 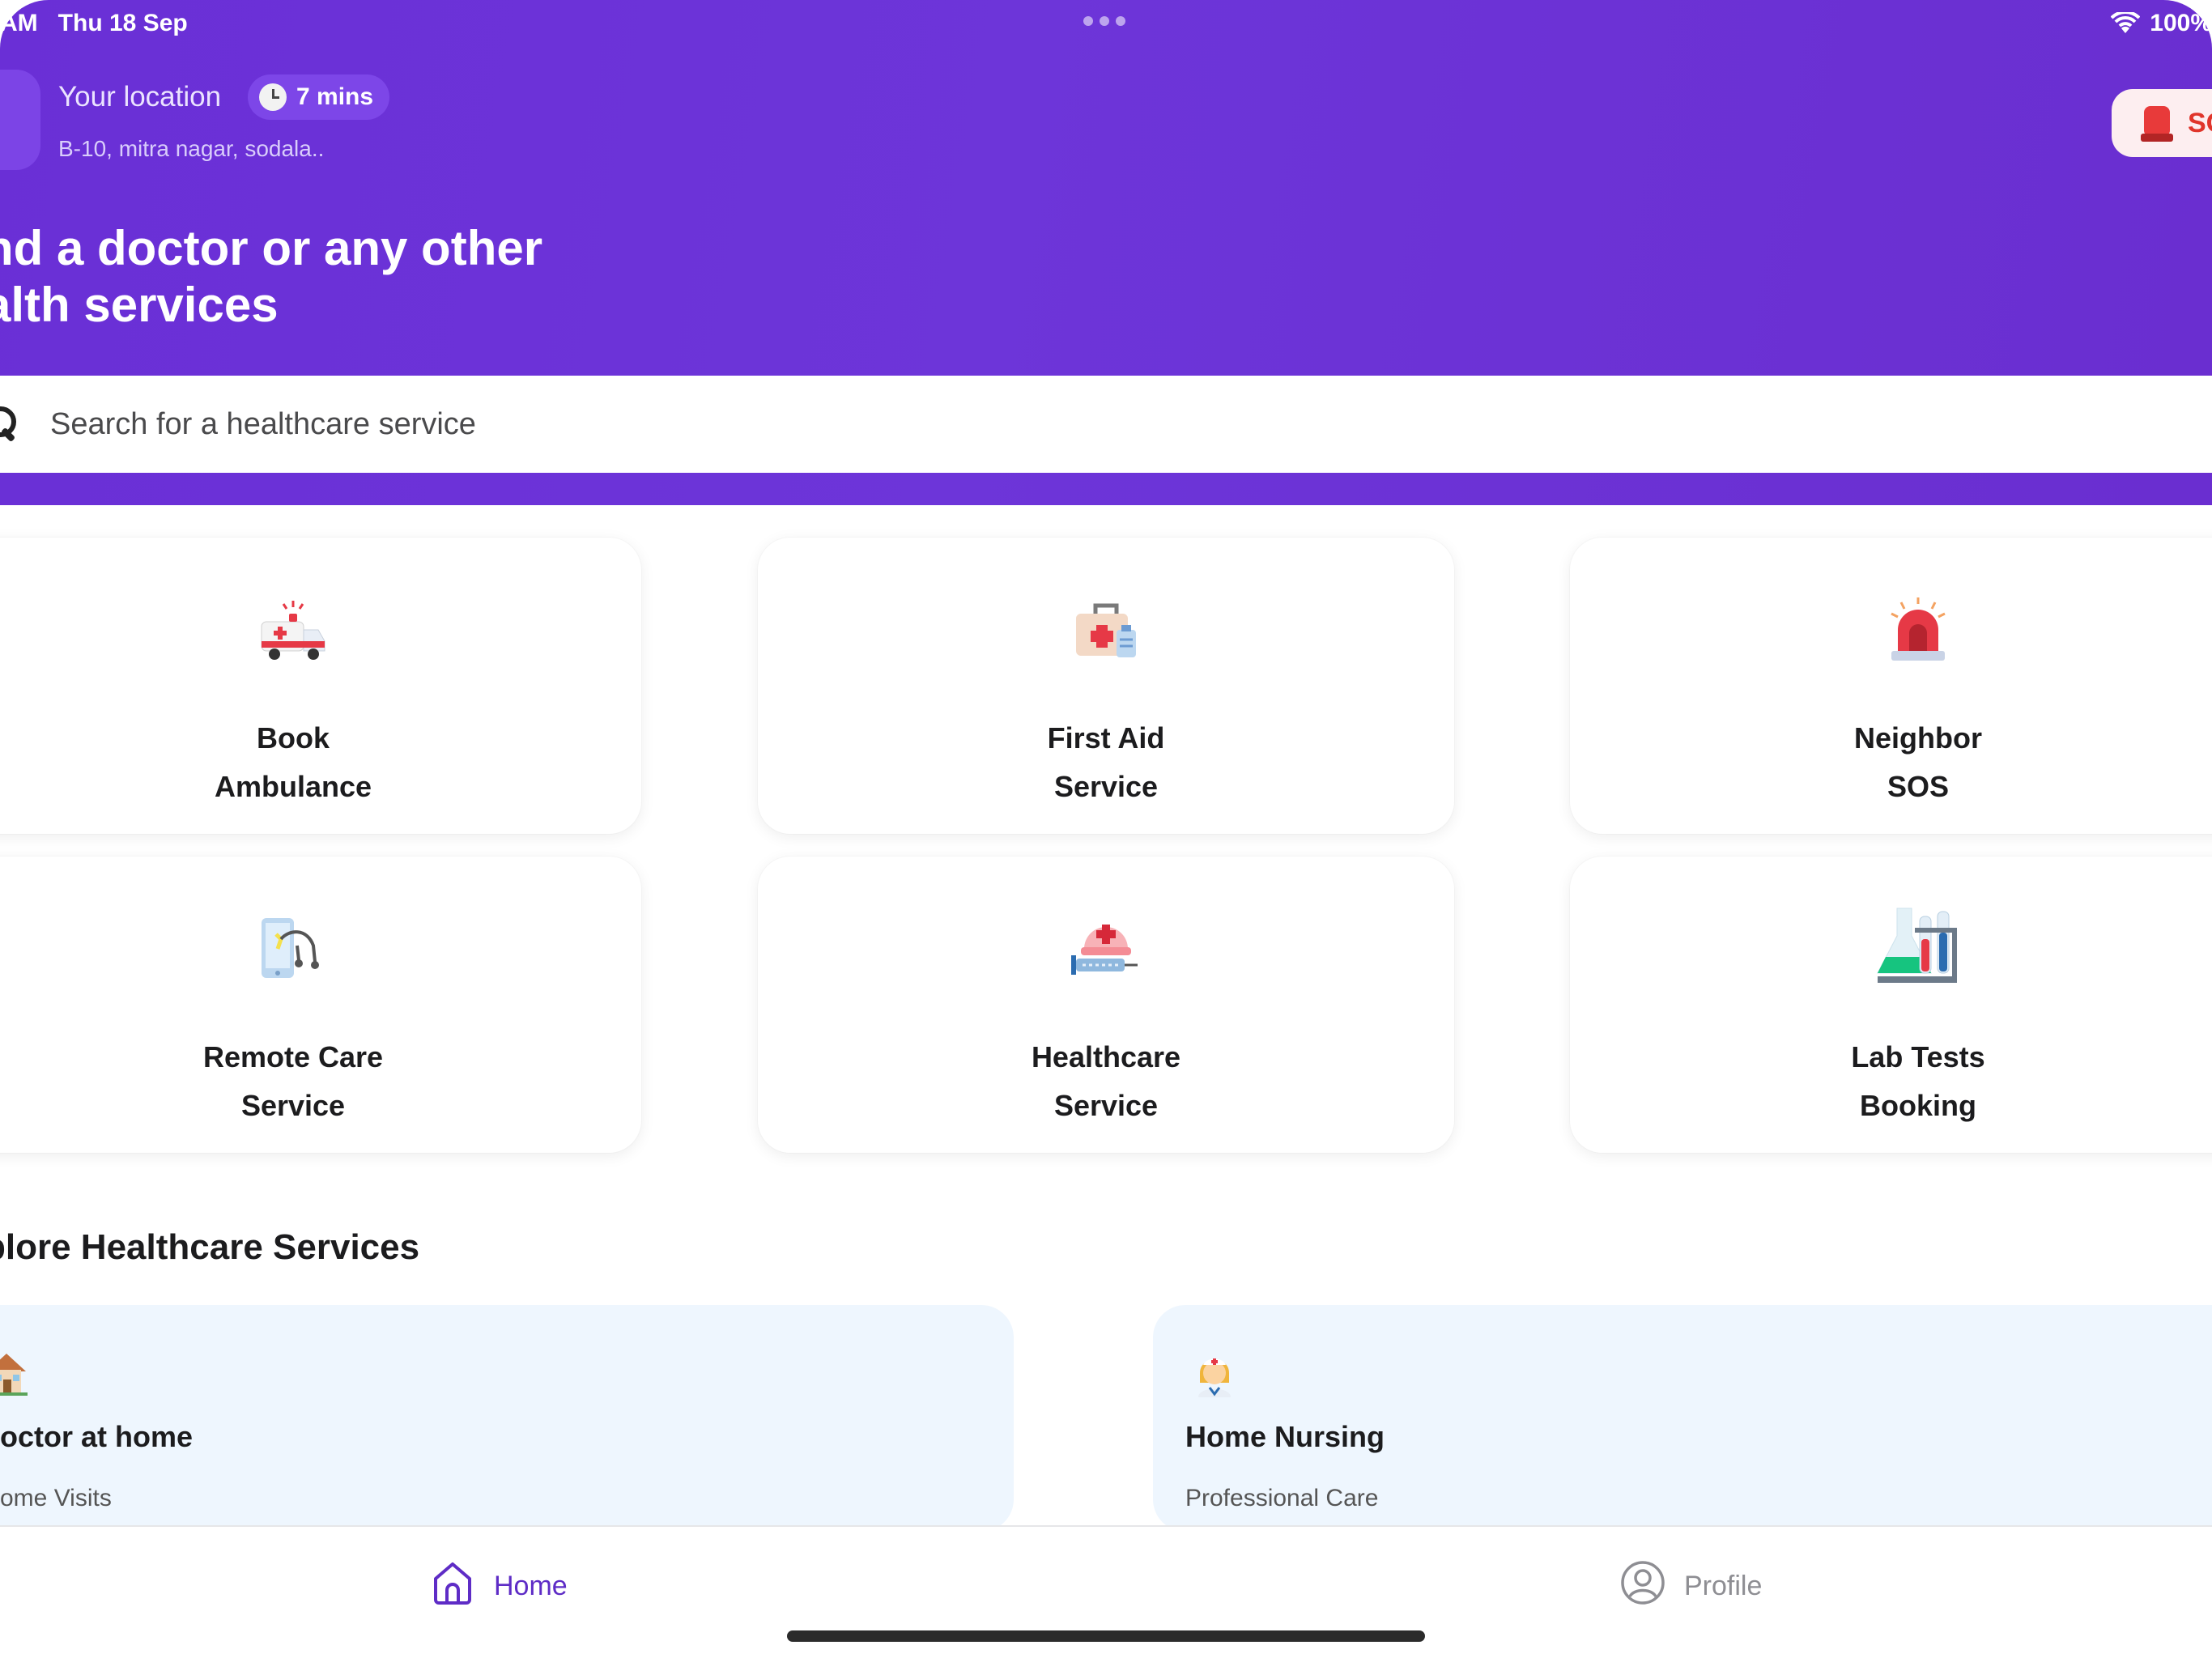 What do you see at coordinates (1891, 686) in the screenshot?
I see `service-card-neighbor-sos: Neighbor SOS` at bounding box center [1891, 686].